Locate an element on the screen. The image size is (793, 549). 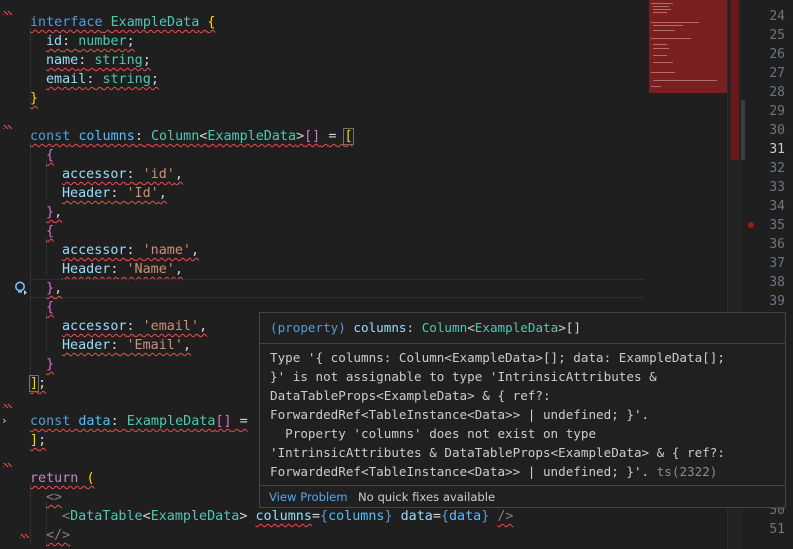
lightbulb-icon is located at coordinates (21, 288).